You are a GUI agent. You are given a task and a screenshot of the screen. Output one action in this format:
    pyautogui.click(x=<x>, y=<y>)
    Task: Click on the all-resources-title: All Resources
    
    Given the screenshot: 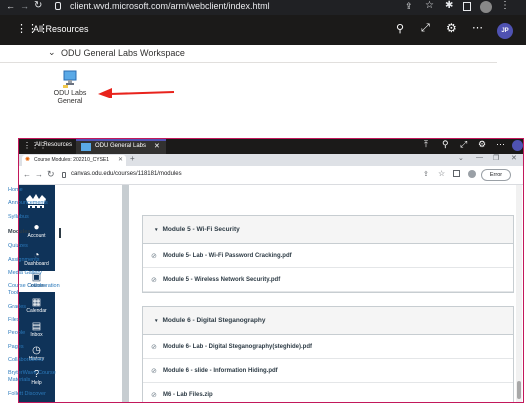 What is the action you would take?
    pyautogui.click(x=61, y=29)
    